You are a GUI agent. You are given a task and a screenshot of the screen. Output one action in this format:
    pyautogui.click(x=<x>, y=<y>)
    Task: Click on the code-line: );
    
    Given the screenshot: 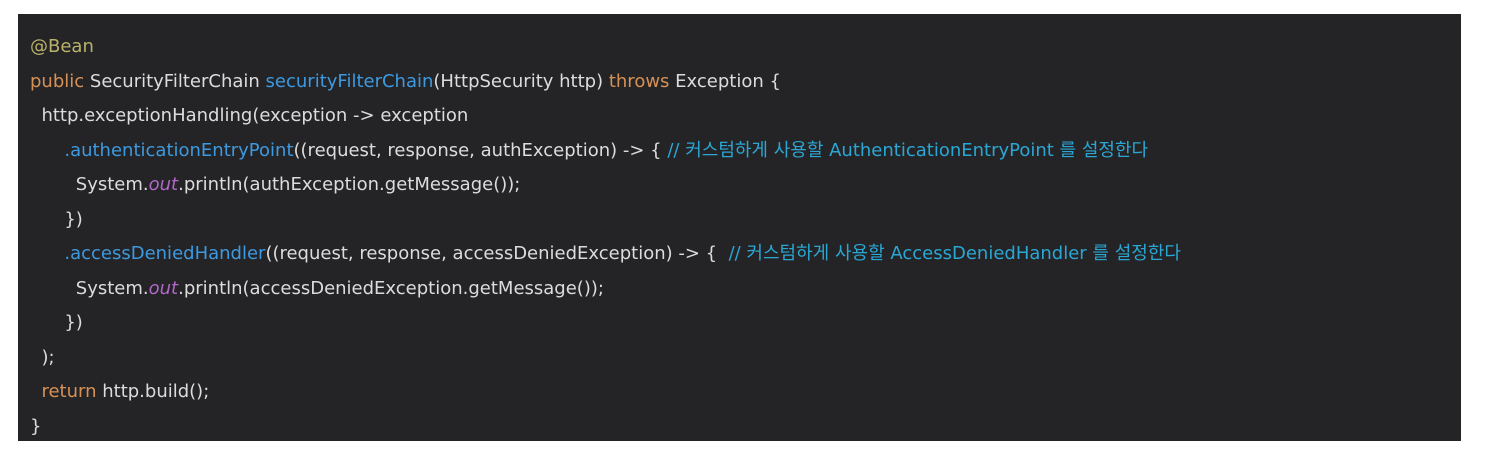 What is the action you would take?
    pyautogui.click(x=745, y=358)
    